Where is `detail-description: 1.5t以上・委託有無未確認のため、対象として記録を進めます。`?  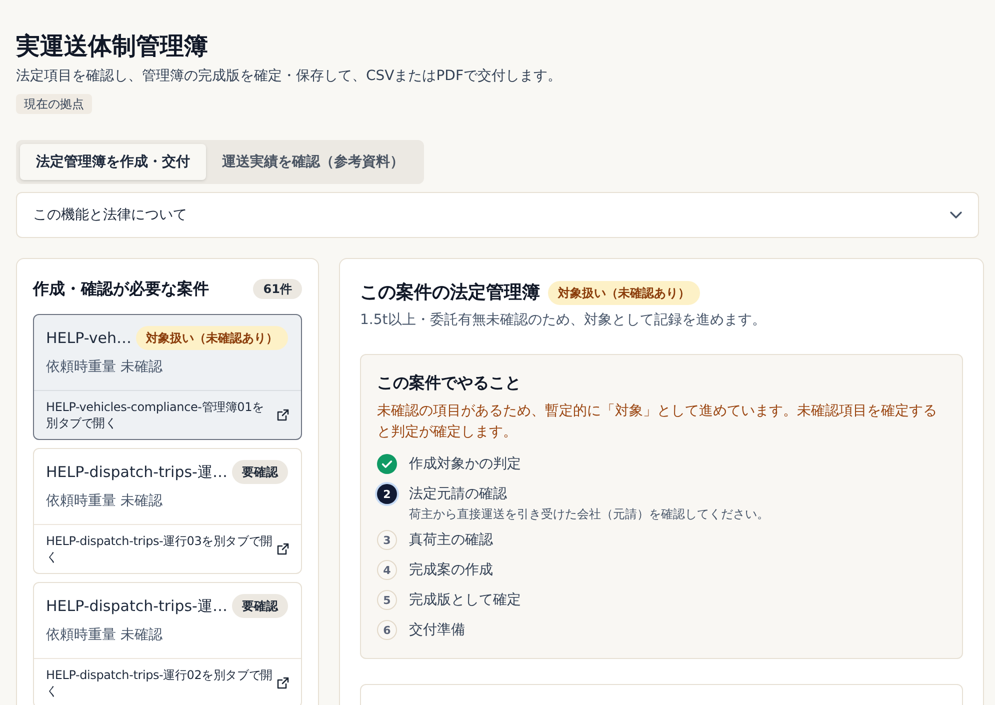 detail-description: 1.5t以上・委託有無未確認のため、対象として記録を進めます。 is located at coordinates (563, 320).